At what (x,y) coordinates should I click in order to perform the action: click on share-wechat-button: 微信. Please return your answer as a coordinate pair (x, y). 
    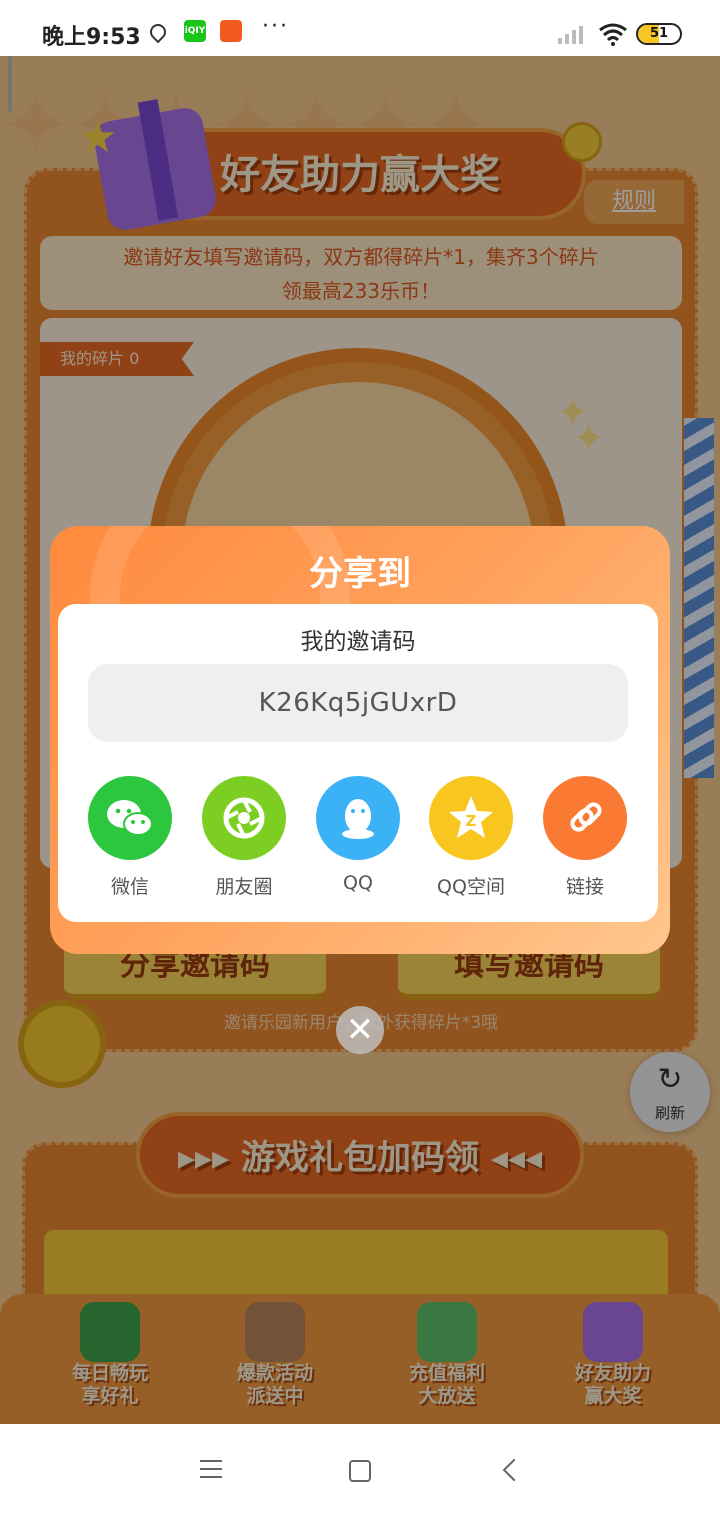
    Looking at the image, I should click on (130, 837).